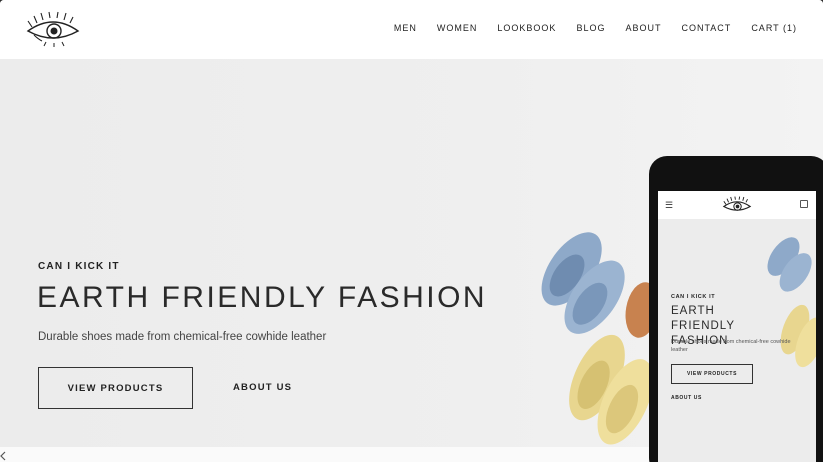 This screenshot has height=462, width=823. I want to click on nav-lookbook: LOOKBOOK, so click(526, 28).